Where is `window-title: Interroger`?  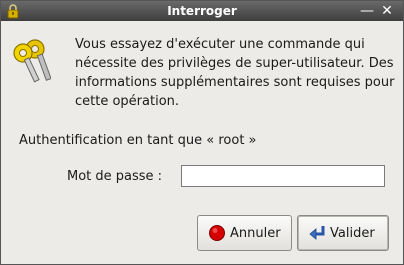 window-title: Interroger is located at coordinates (202, 11).